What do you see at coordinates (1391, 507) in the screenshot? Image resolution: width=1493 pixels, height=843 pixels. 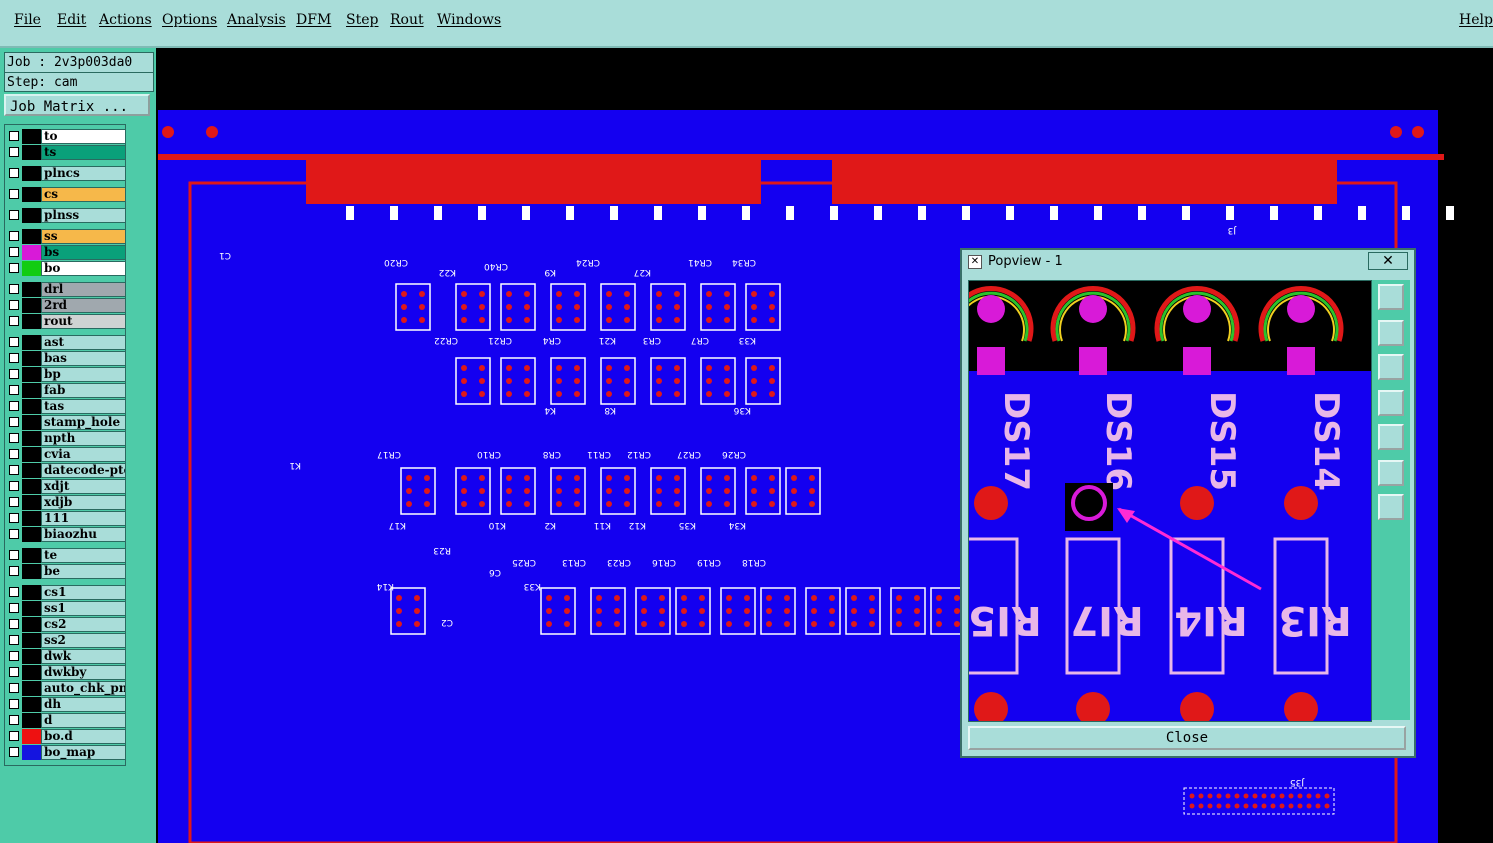 I see `zoom-fit-icon` at bounding box center [1391, 507].